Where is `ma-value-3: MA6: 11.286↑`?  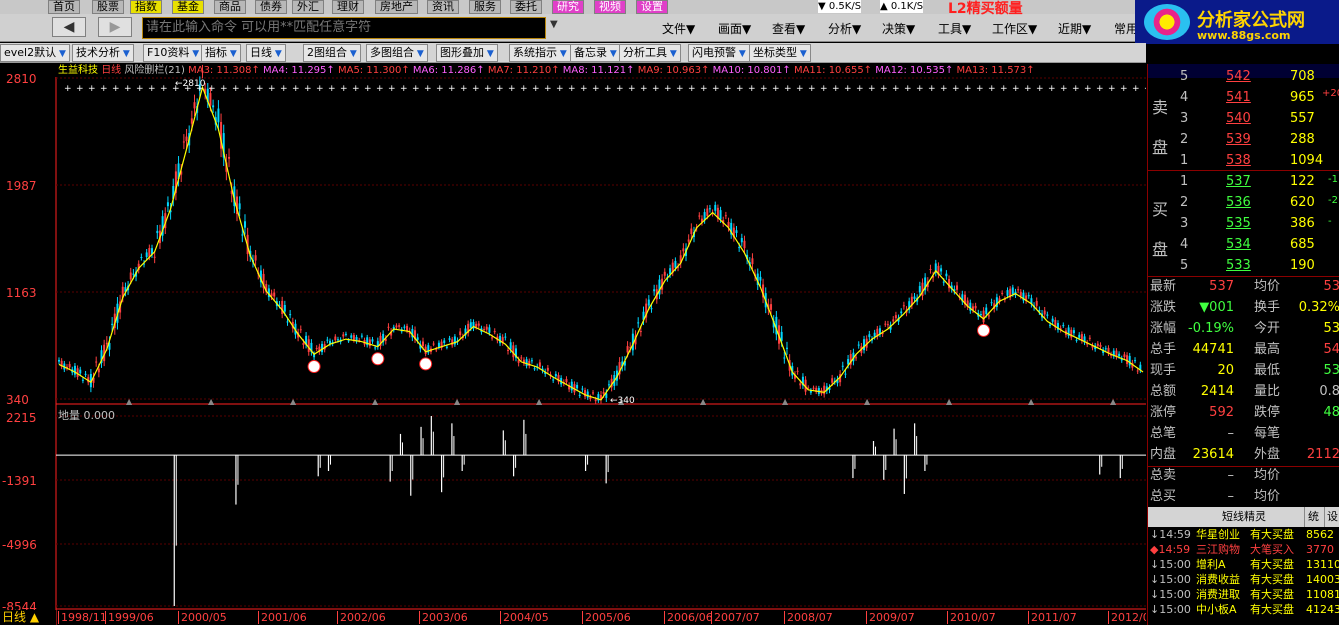 ma-value-3: MA6: 11.286↑ is located at coordinates (450, 70).